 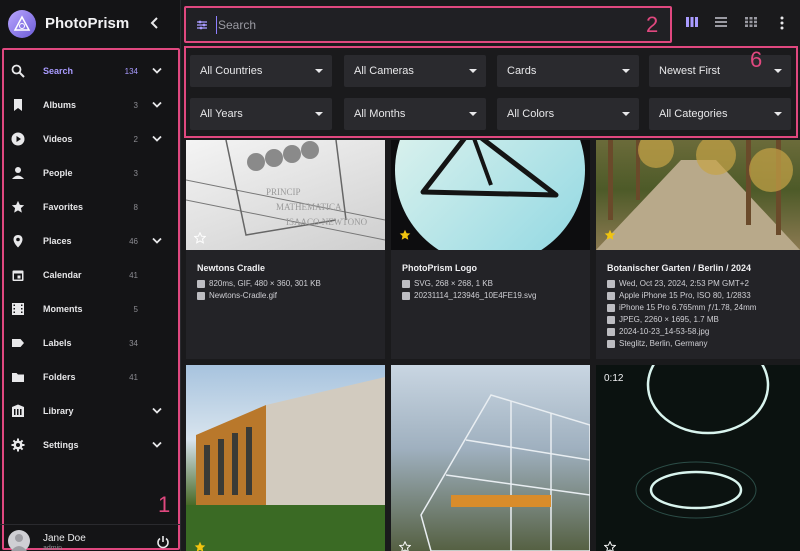 I want to click on user-name: Jane Doe, so click(x=64, y=538).